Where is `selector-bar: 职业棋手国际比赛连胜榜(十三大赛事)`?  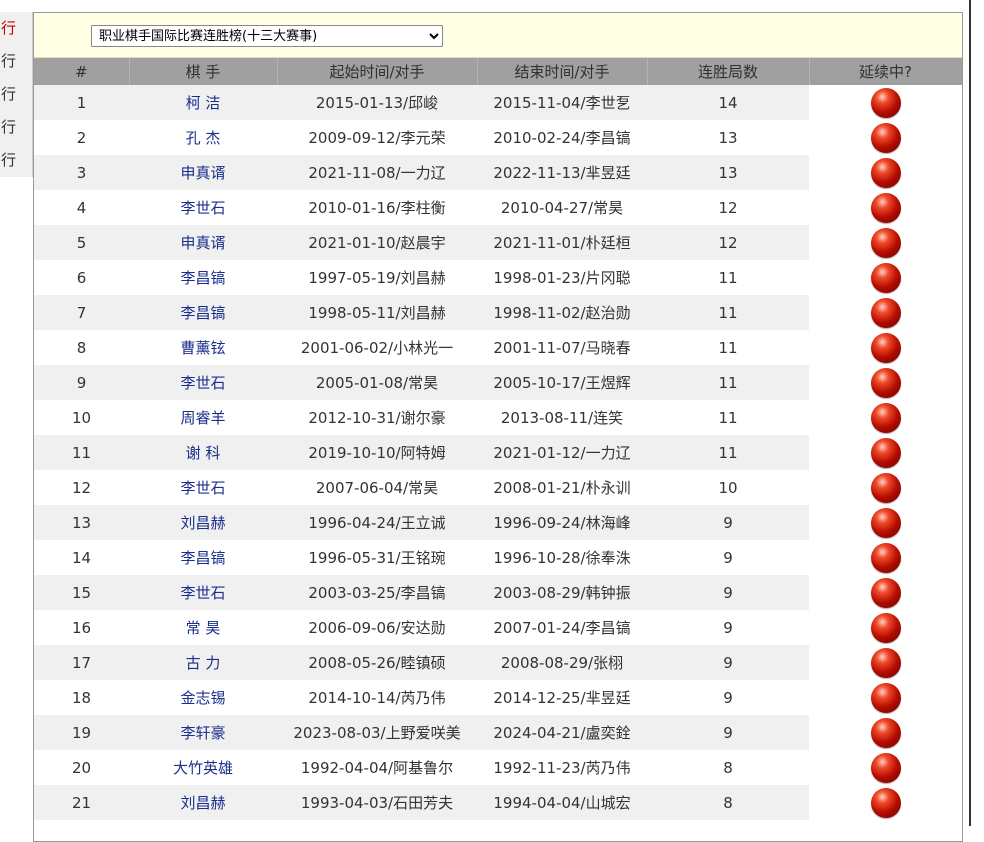
selector-bar: 职业棋手国际比赛连胜榜(十三大赛事) is located at coordinates (498, 35).